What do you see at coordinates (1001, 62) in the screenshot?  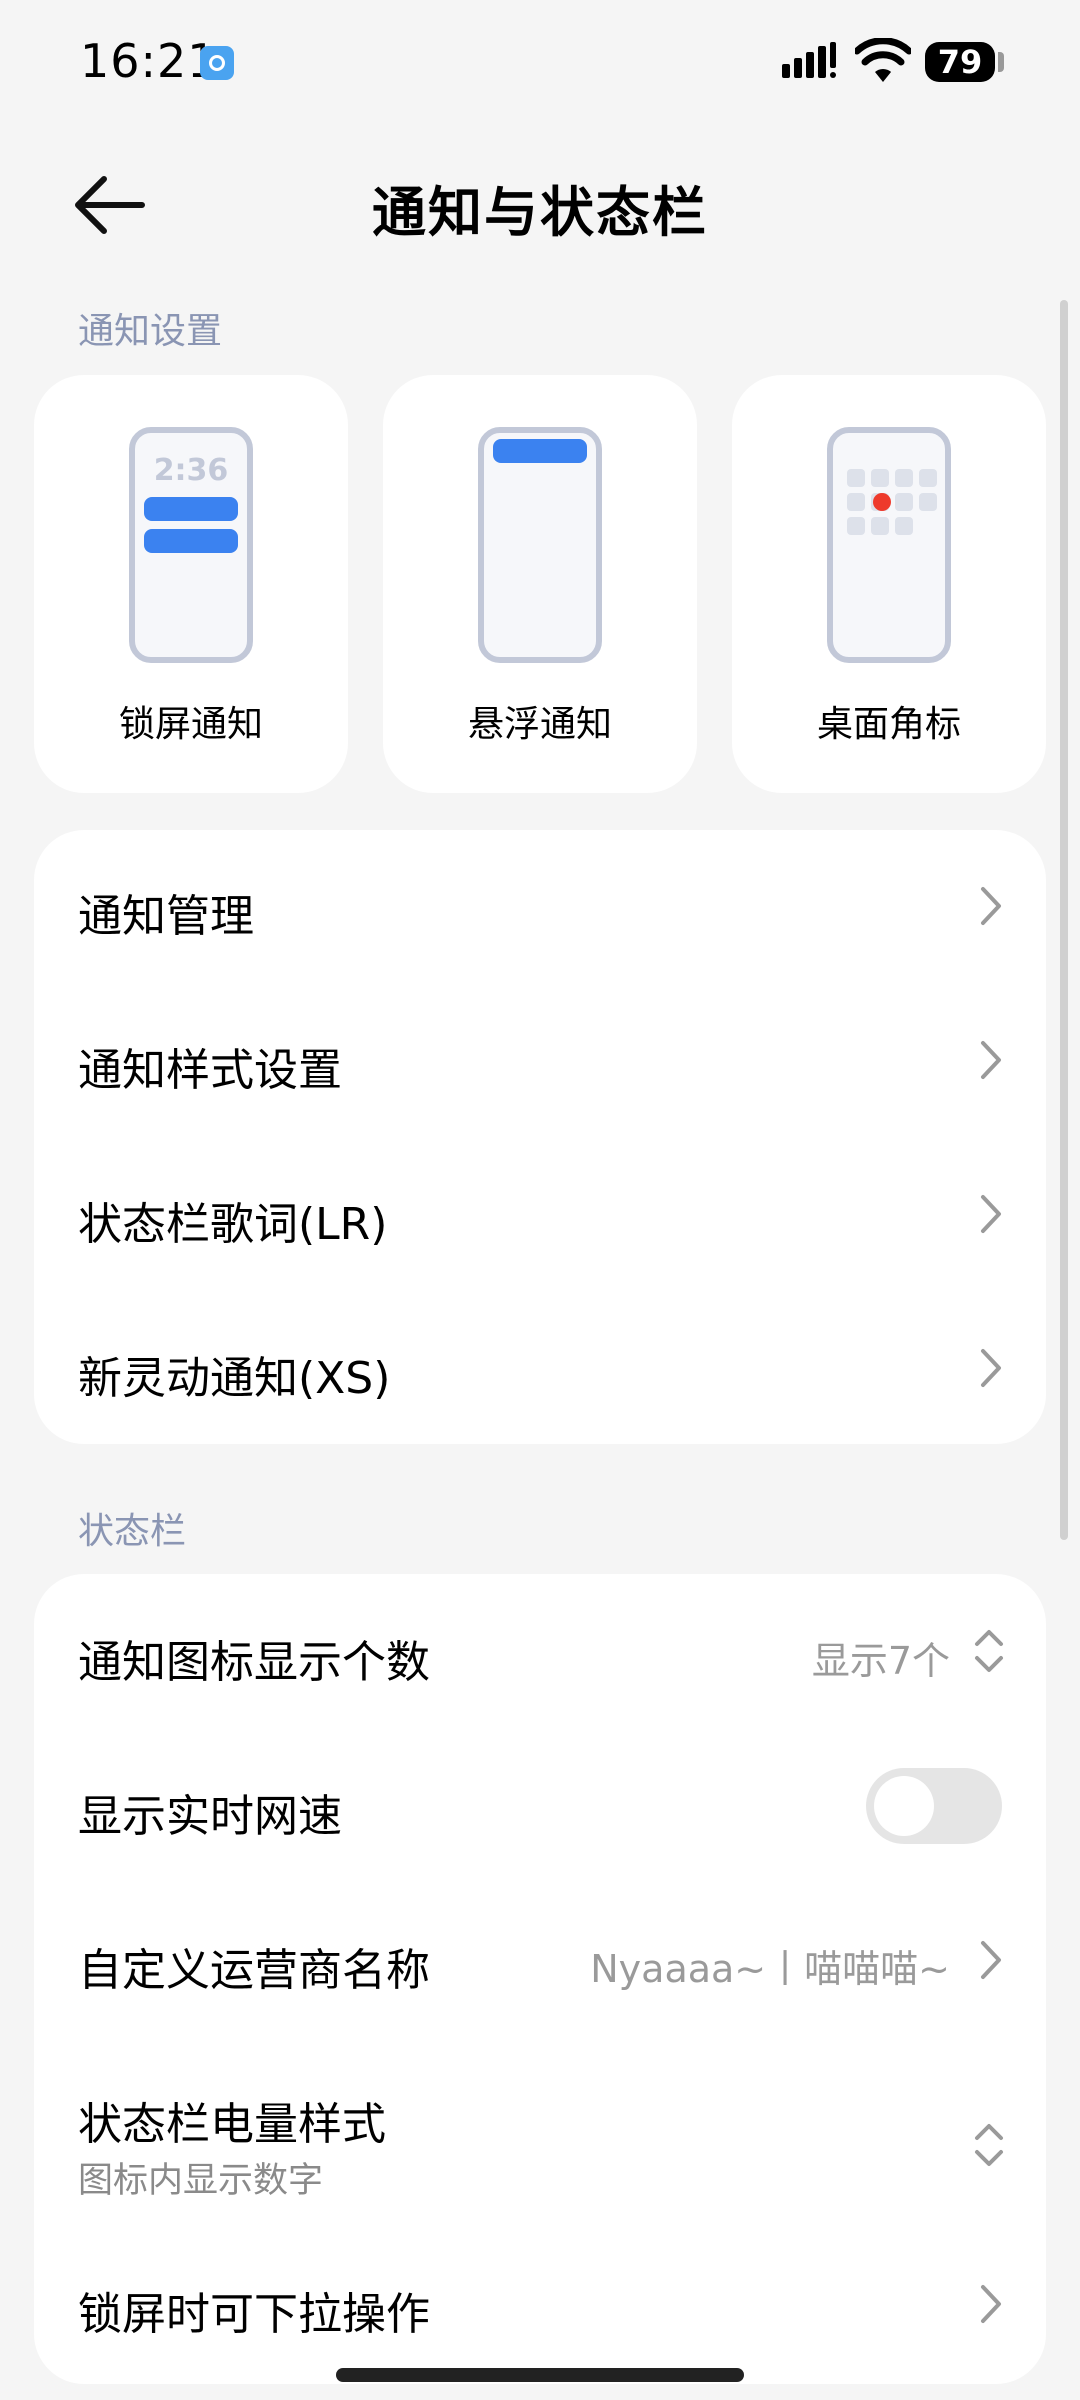 I see `battery-cap` at bounding box center [1001, 62].